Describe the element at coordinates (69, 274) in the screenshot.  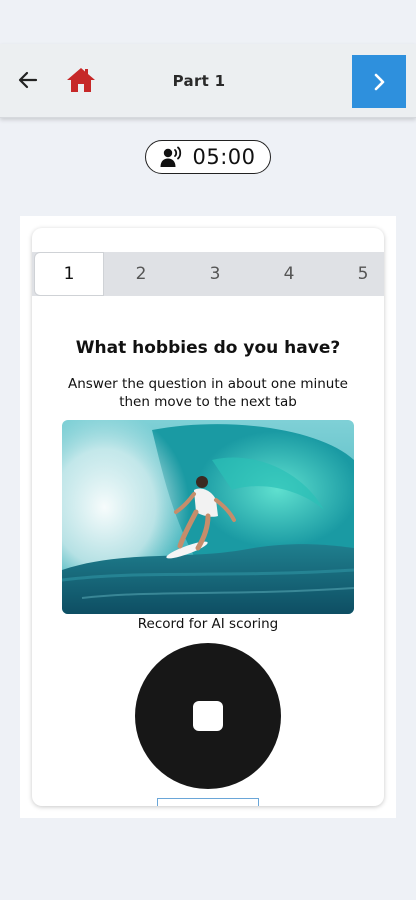
I see `tab-1: 1` at that location.